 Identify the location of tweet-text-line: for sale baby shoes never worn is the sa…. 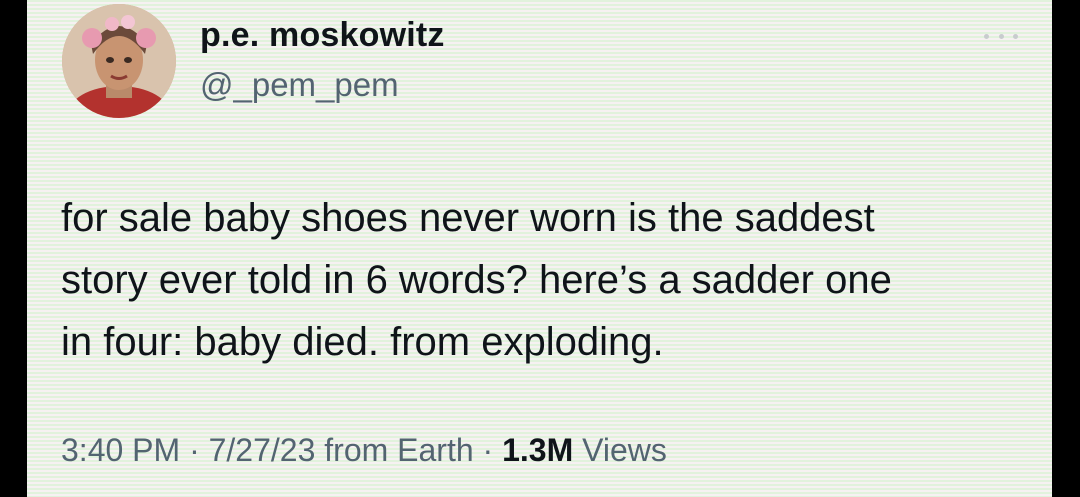
(468, 218).